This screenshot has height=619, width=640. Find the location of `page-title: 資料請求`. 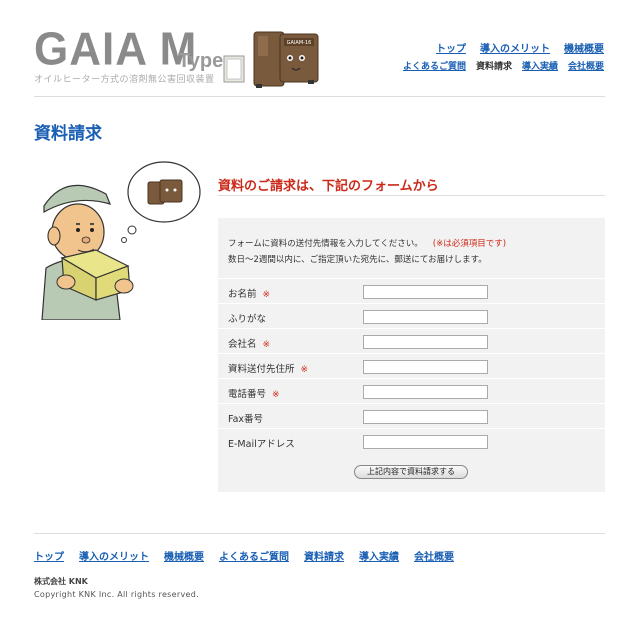

page-title: 資料請求 is located at coordinates (68, 134).